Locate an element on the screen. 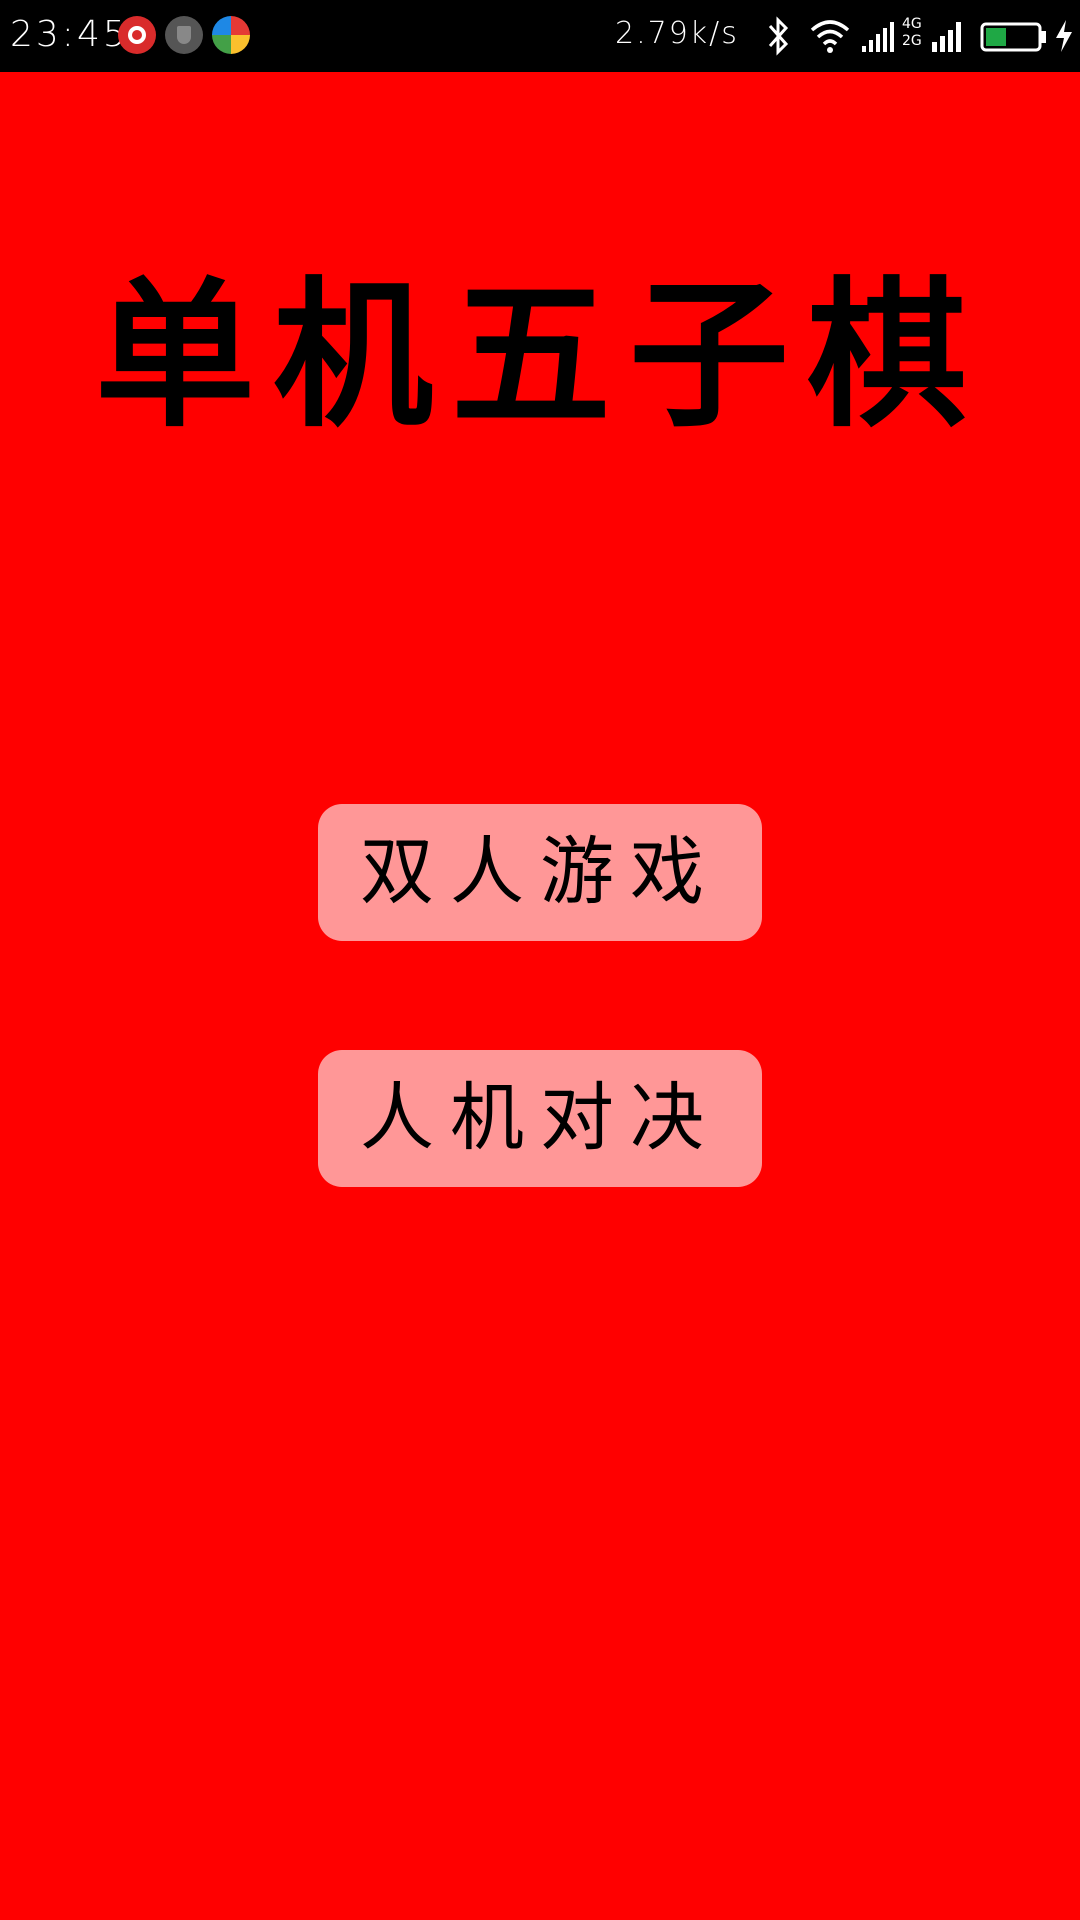  network-speed: 2.79k/s is located at coordinates (677, 33).